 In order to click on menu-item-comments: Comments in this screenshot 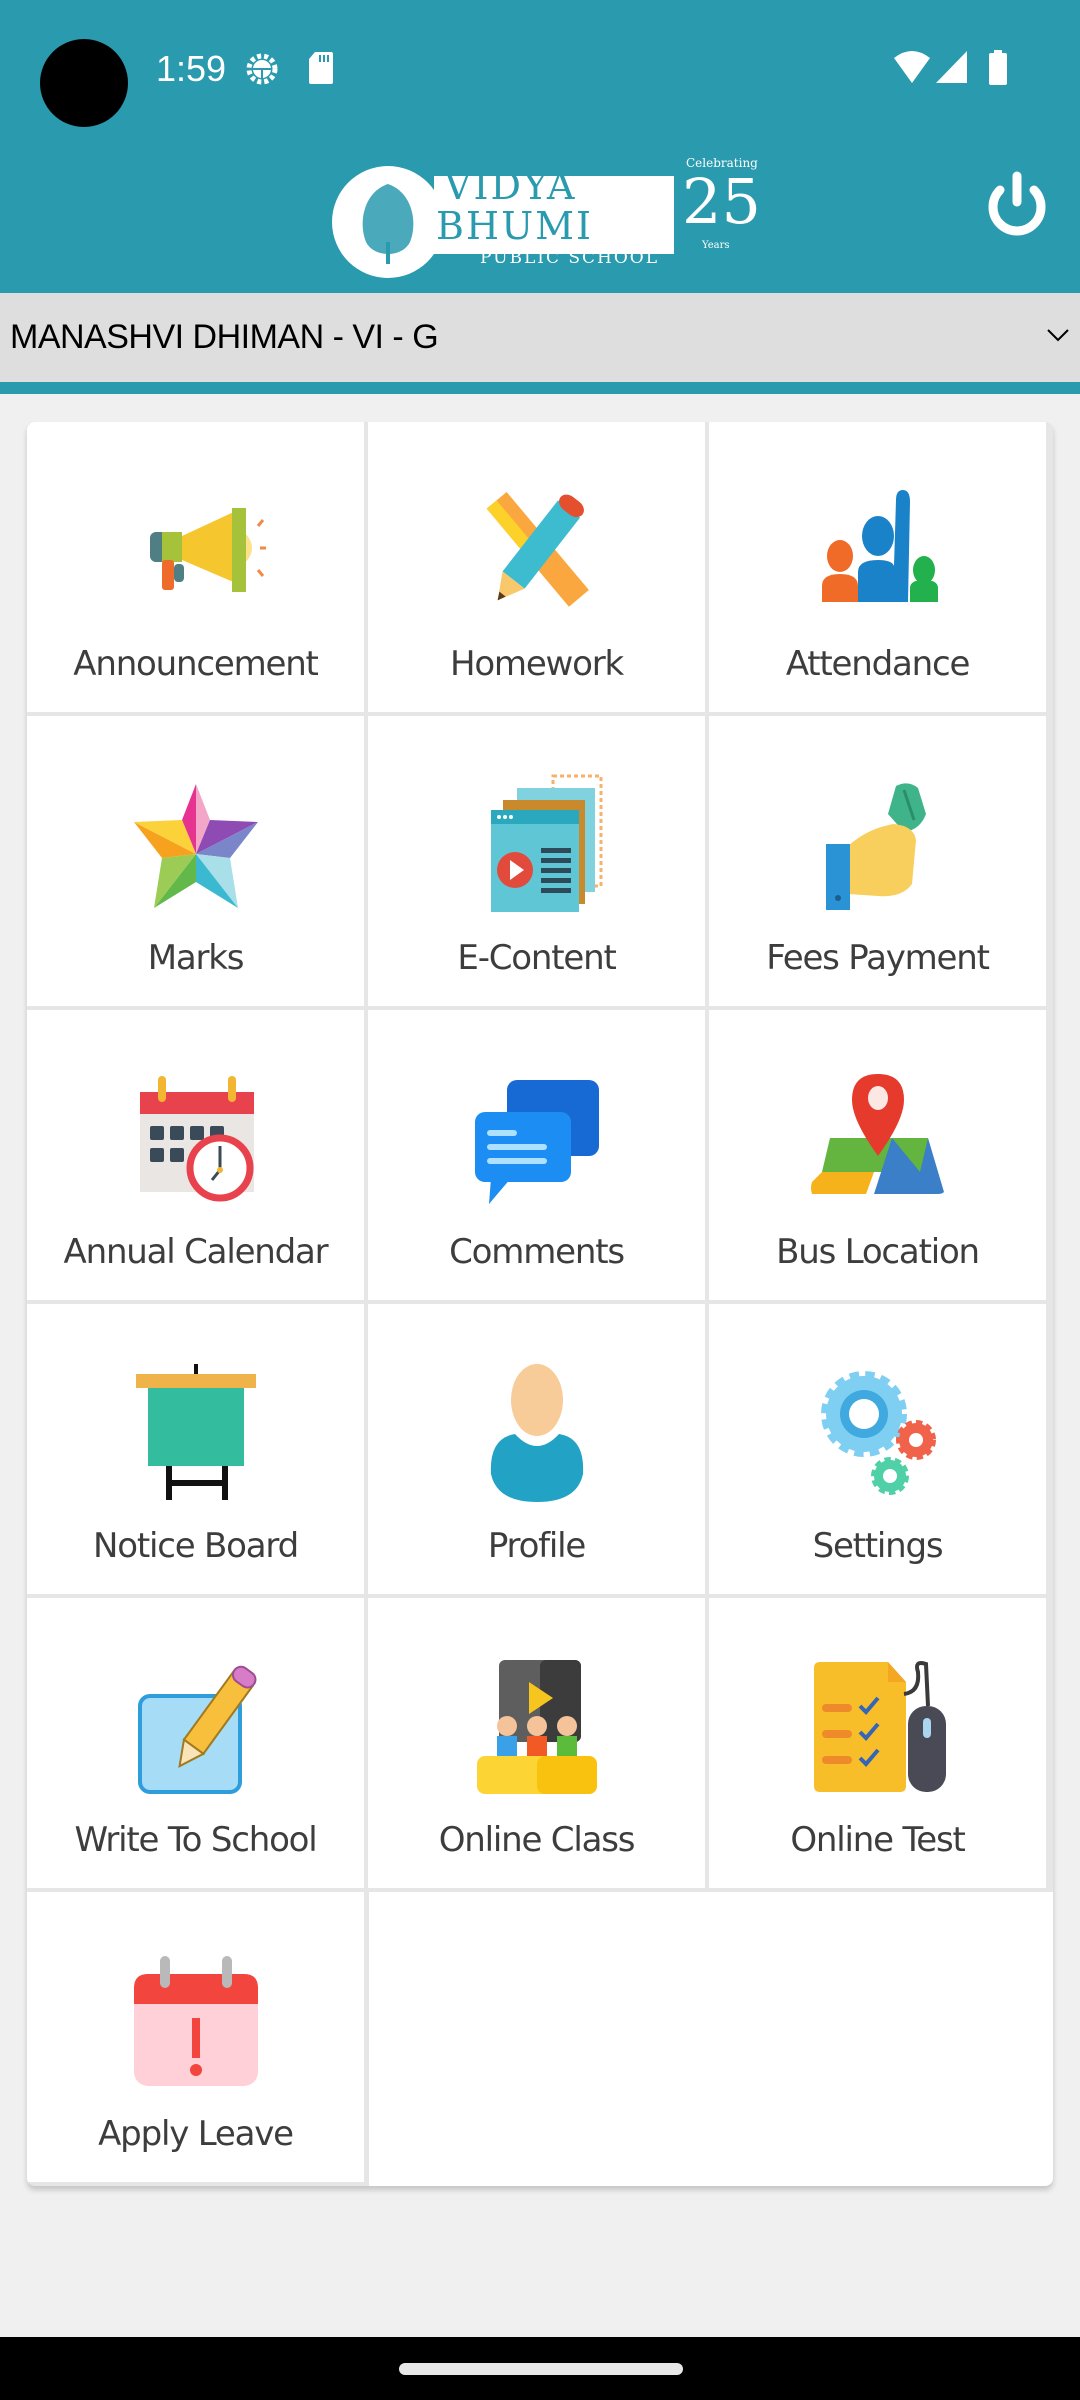, I will do `click(536, 1155)`.